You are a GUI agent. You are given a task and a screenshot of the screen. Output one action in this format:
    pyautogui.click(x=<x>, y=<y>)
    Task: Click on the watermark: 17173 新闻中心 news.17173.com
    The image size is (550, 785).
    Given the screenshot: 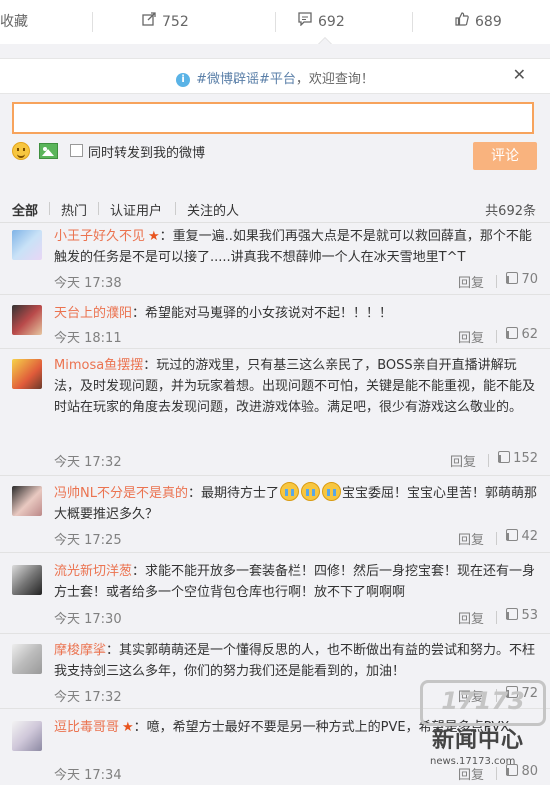 What is the action you would take?
    pyautogui.click(x=483, y=730)
    